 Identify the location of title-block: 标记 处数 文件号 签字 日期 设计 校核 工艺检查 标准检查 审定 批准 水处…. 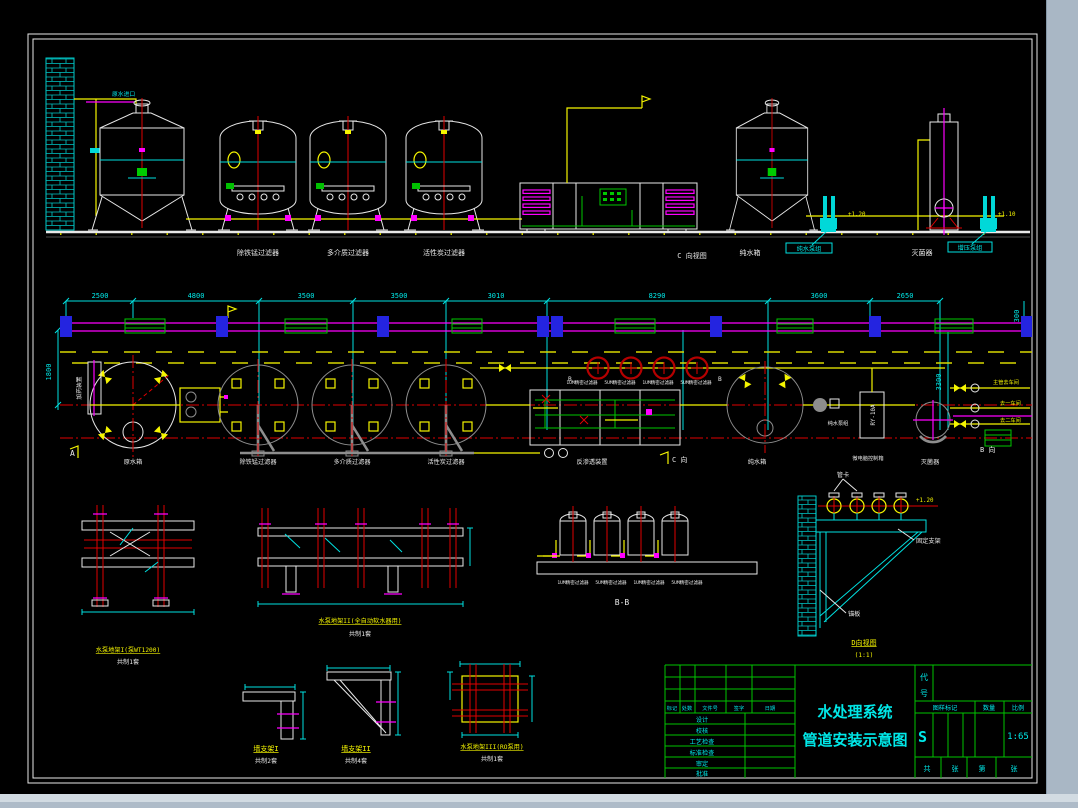
(848, 721).